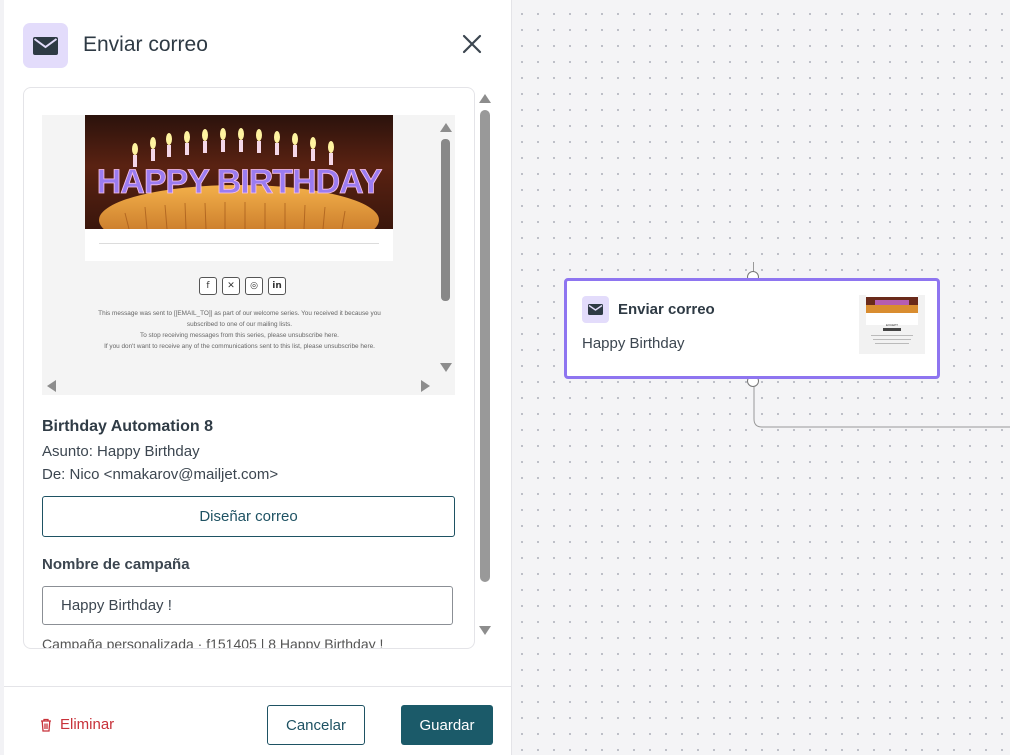 This screenshot has height=755, width=1010. Describe the element at coordinates (87, 724) in the screenshot. I see `delete-label: Eliminar` at that location.